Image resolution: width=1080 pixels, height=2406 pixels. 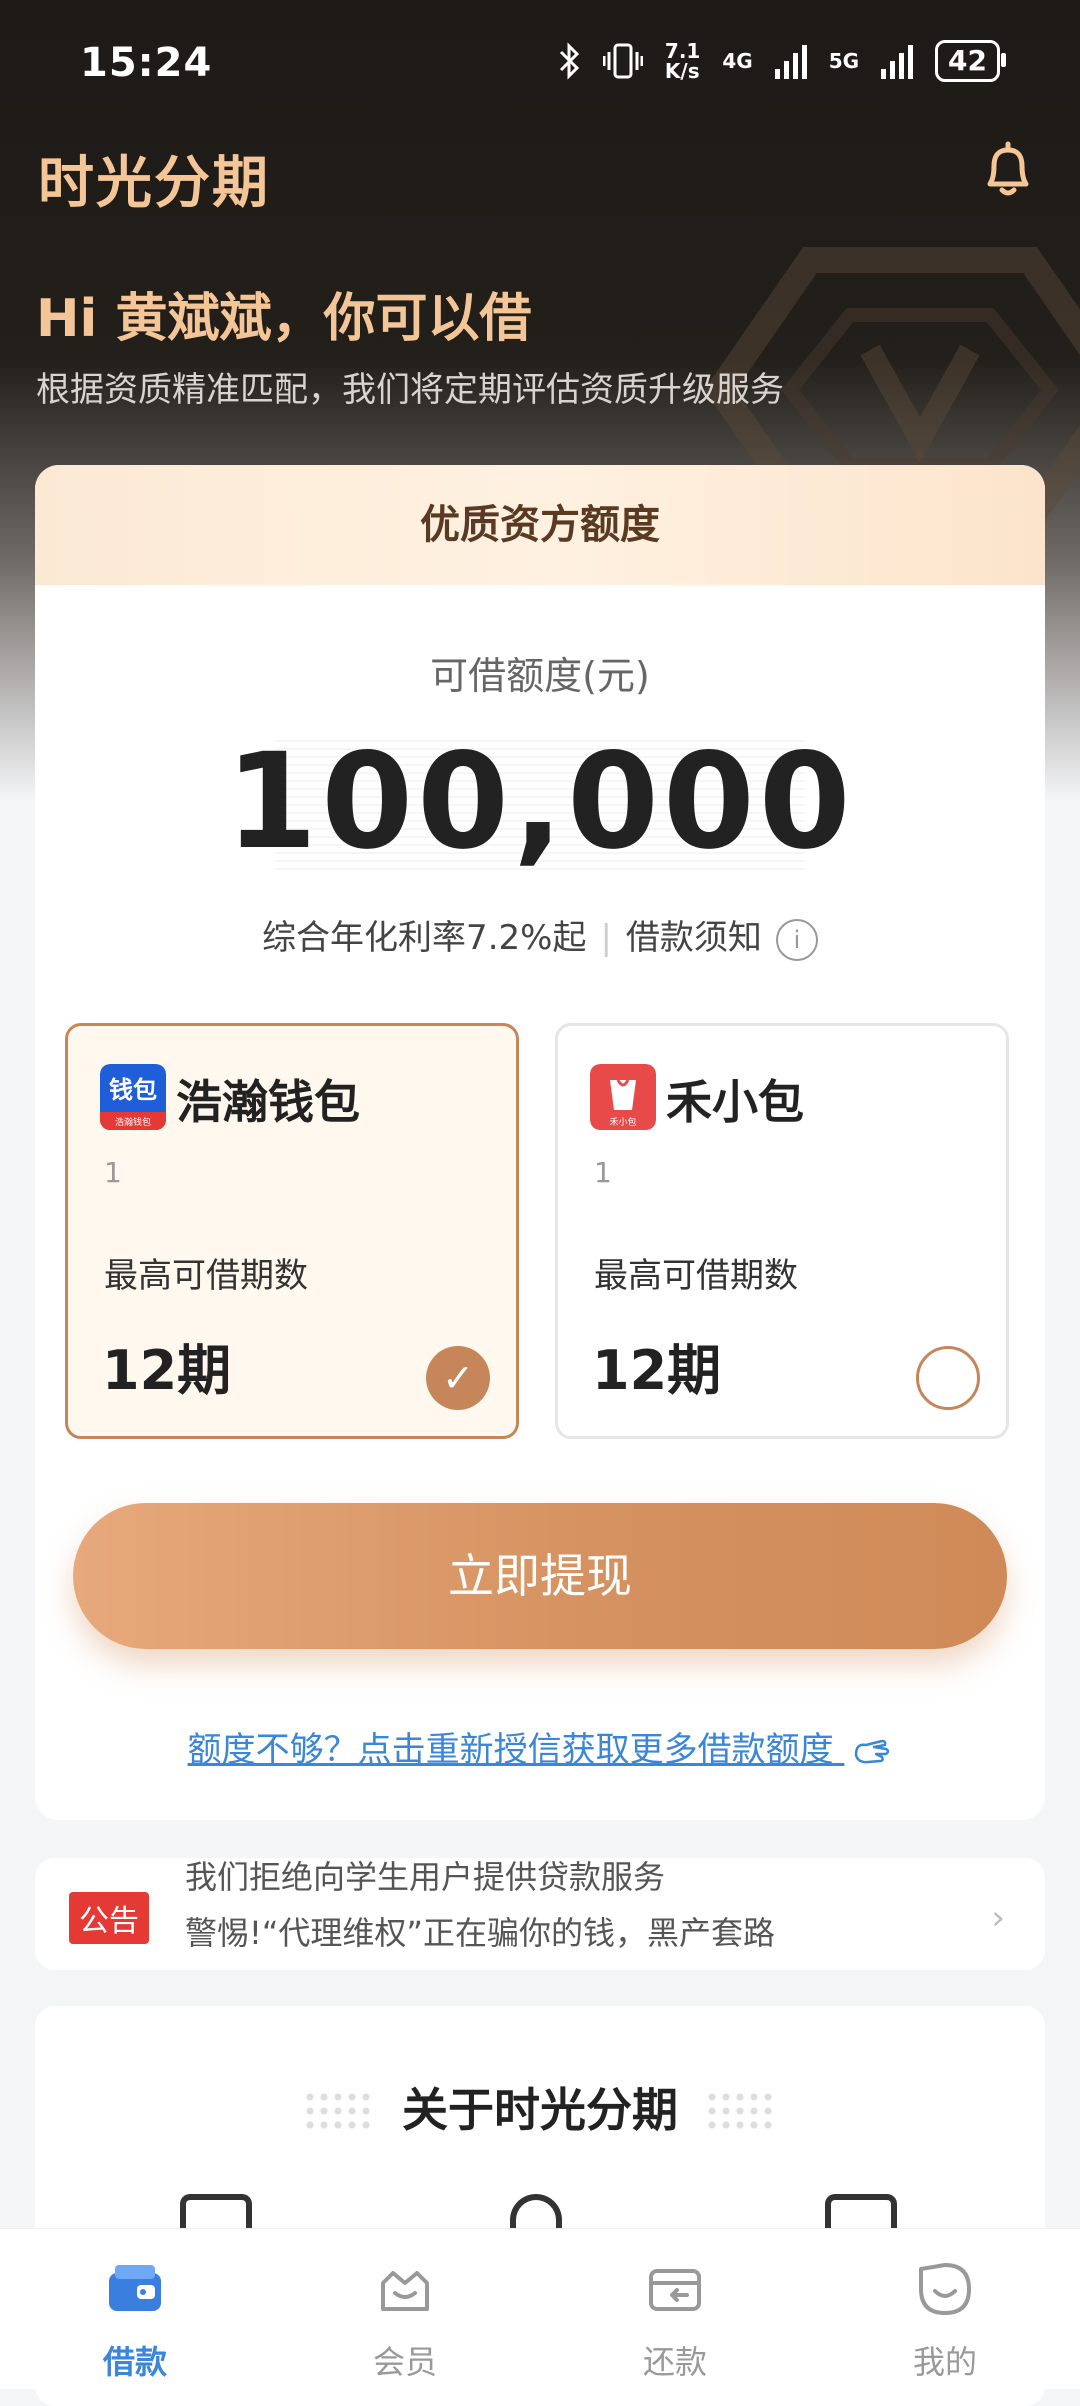 What do you see at coordinates (268, 1102) in the screenshot?
I see `lender-name: 浩瀚钱包` at bounding box center [268, 1102].